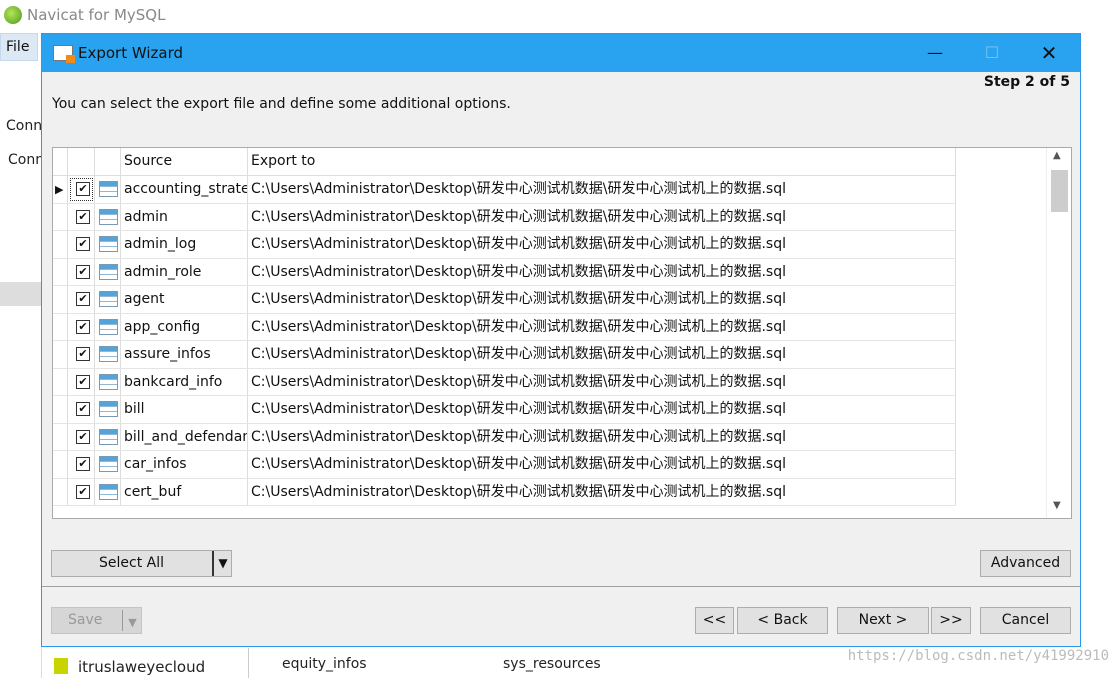  What do you see at coordinates (184, 326) in the screenshot?
I see `source-cell: app_config` at bounding box center [184, 326].